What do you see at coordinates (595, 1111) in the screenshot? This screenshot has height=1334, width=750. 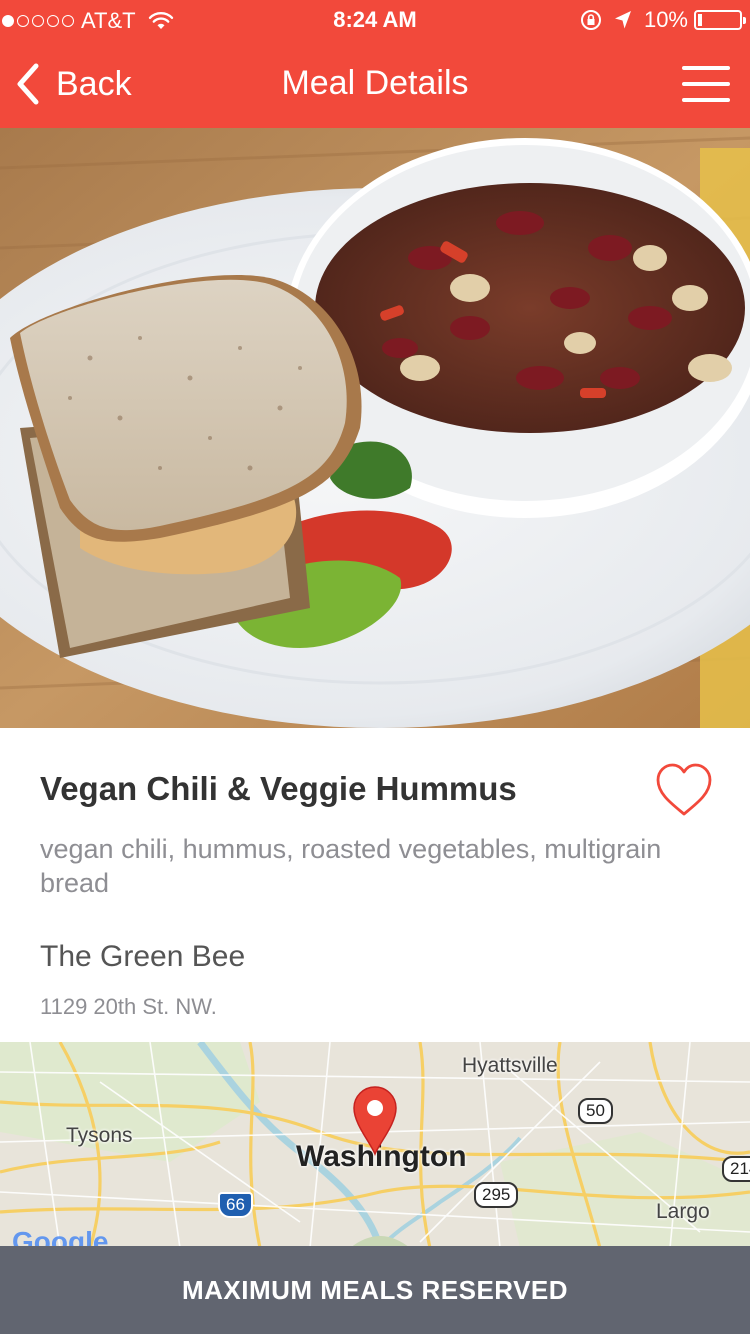 I see `route-shield-us50: 50` at bounding box center [595, 1111].